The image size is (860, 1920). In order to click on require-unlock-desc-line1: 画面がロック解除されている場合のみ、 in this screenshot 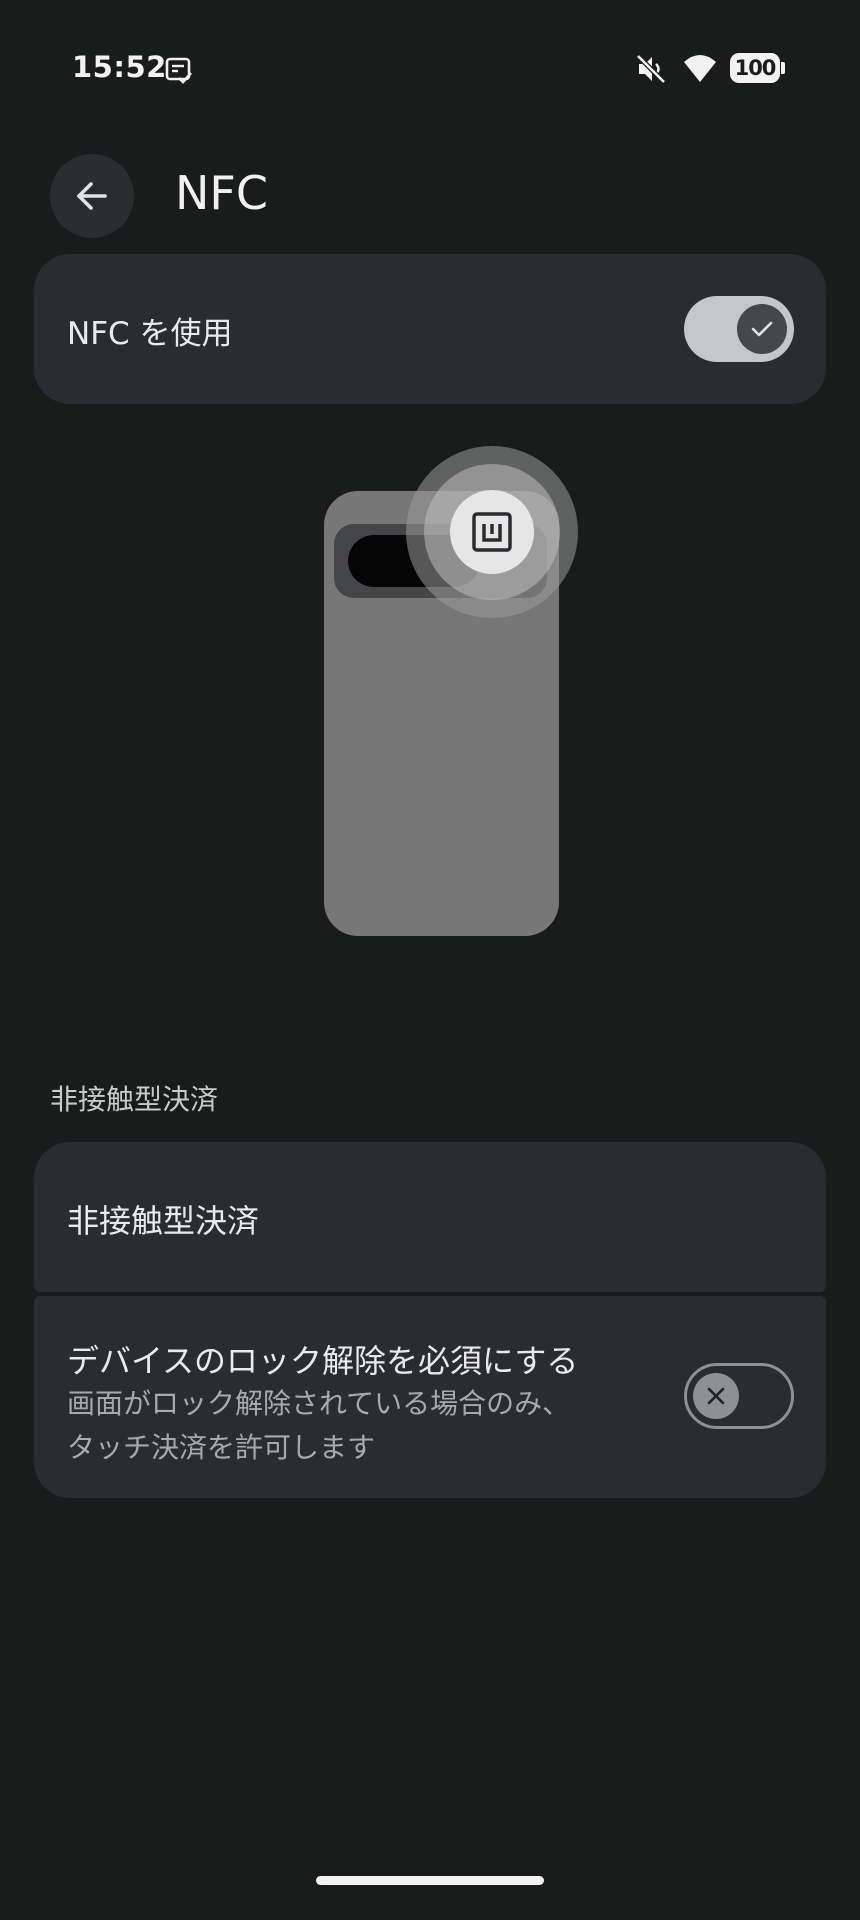, I will do `click(319, 1403)`.